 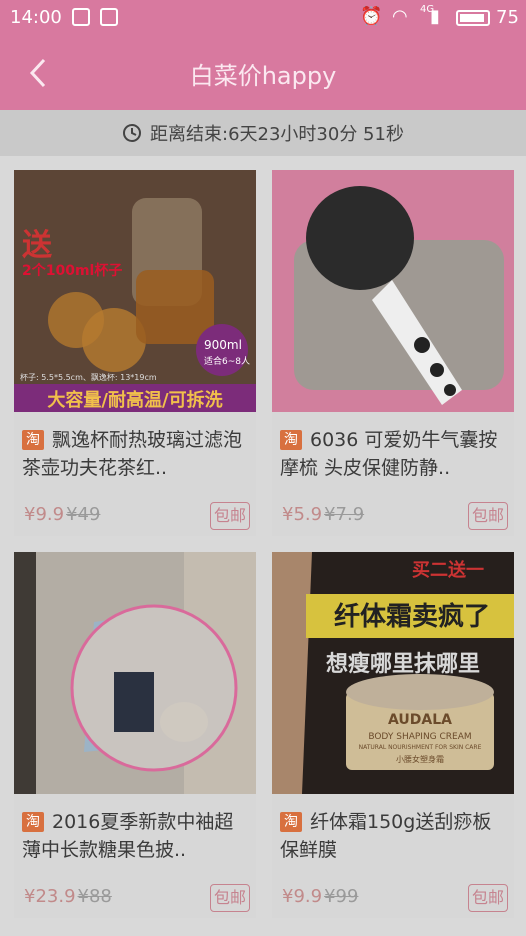 I want to click on status-bar: 14:00 ⏰ ◠ 4G ▮ 75, so click(x=263, y=18).